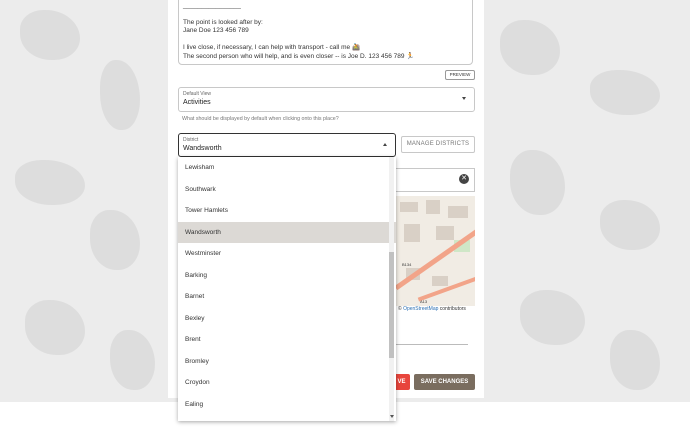 The height and width of the screenshot is (428, 690). What do you see at coordinates (287, 362) in the screenshot?
I see `district-option: Bromley` at bounding box center [287, 362].